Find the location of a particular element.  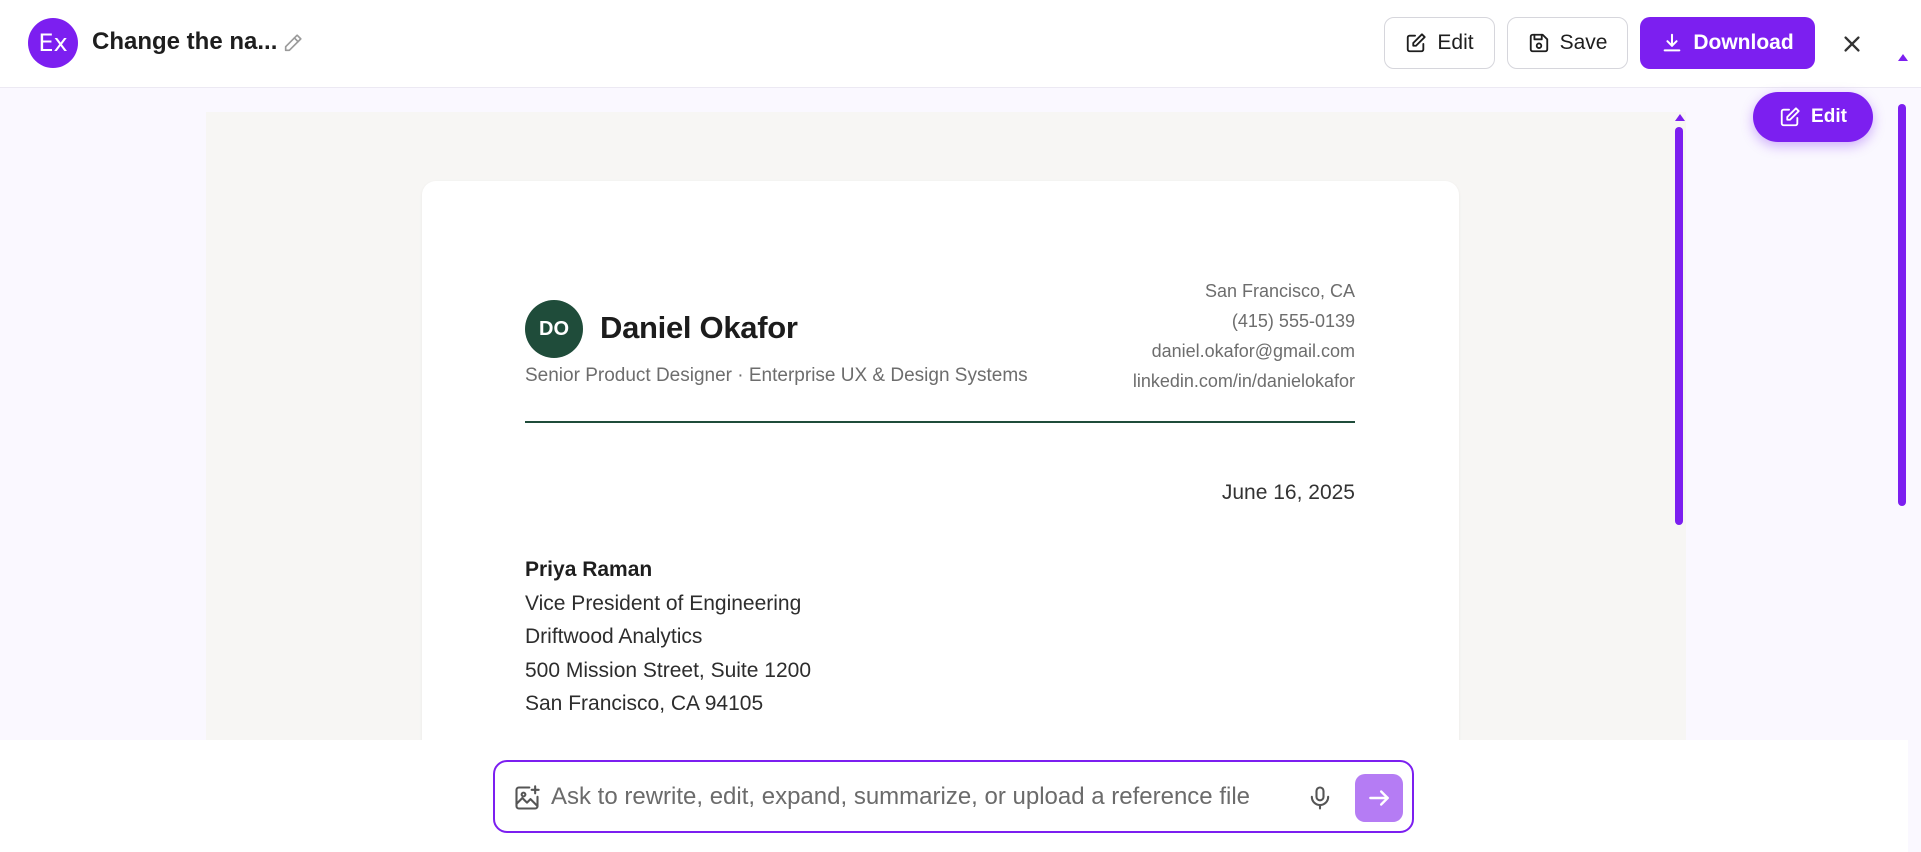

floating-edit-button: Edit is located at coordinates (1813, 117).